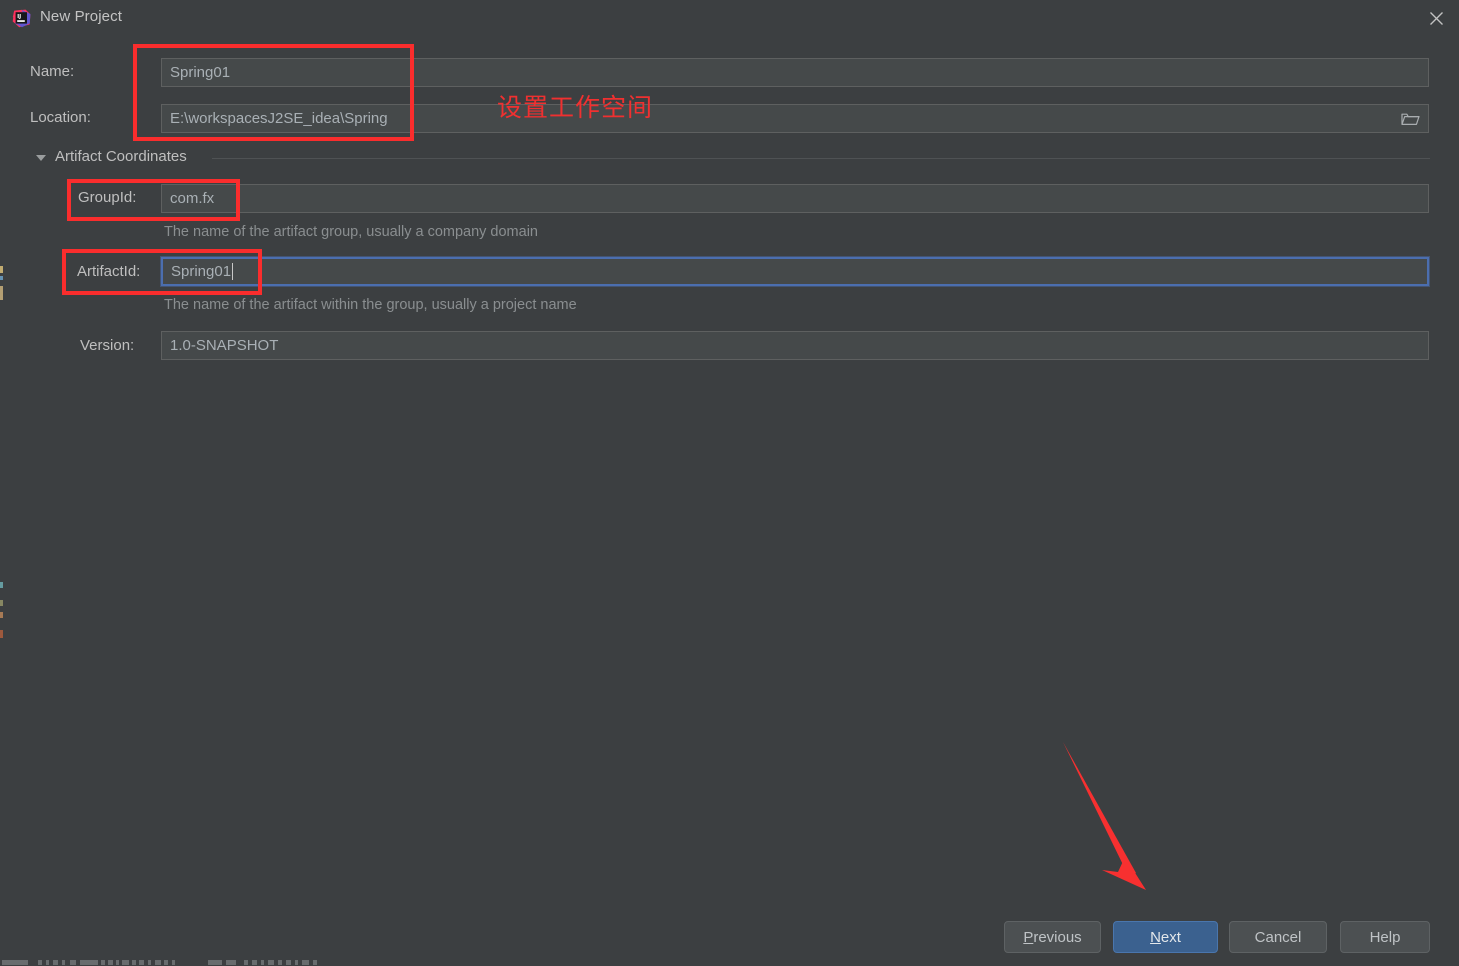  What do you see at coordinates (52, 71) in the screenshot?
I see `name-label: Name:` at bounding box center [52, 71].